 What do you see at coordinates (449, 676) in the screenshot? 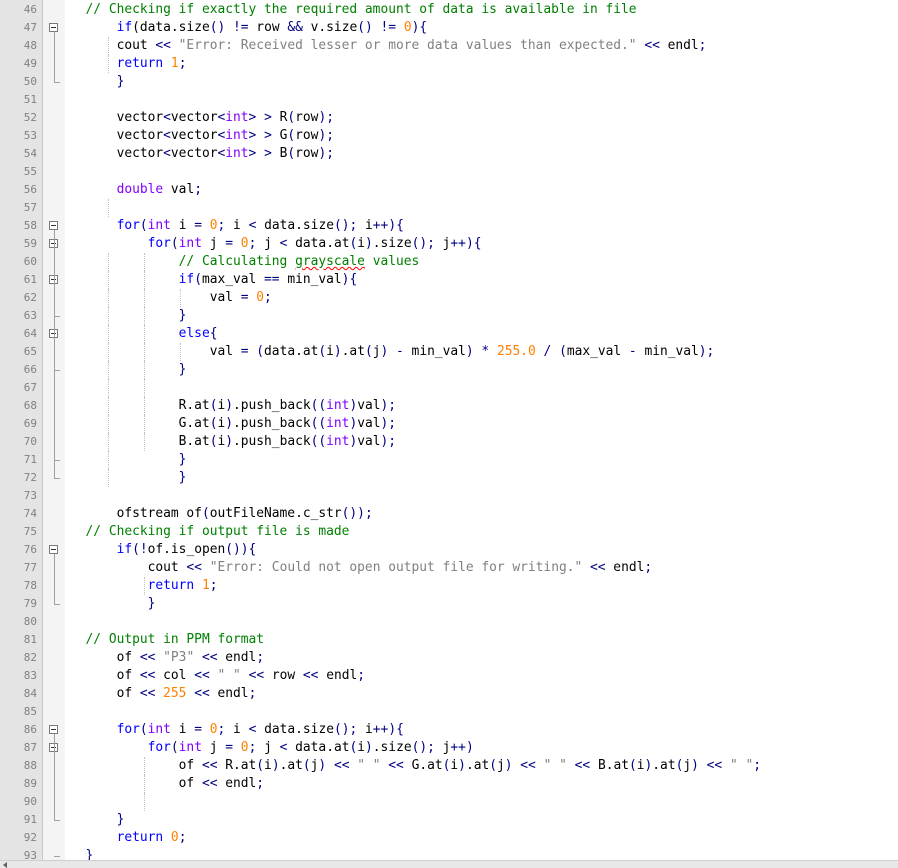
I see `code-line: 83 of << col << " " << row << endl;` at bounding box center [449, 676].